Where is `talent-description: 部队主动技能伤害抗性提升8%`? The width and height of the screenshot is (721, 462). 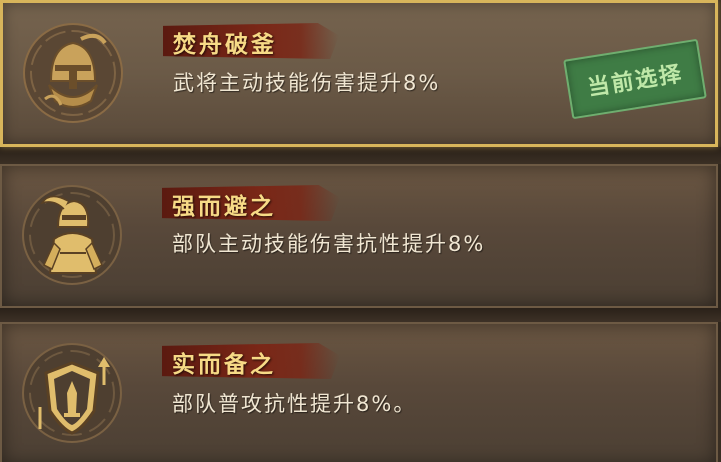
talent-description: 部队主动技能伤害抗性提升8% is located at coordinates (329, 244).